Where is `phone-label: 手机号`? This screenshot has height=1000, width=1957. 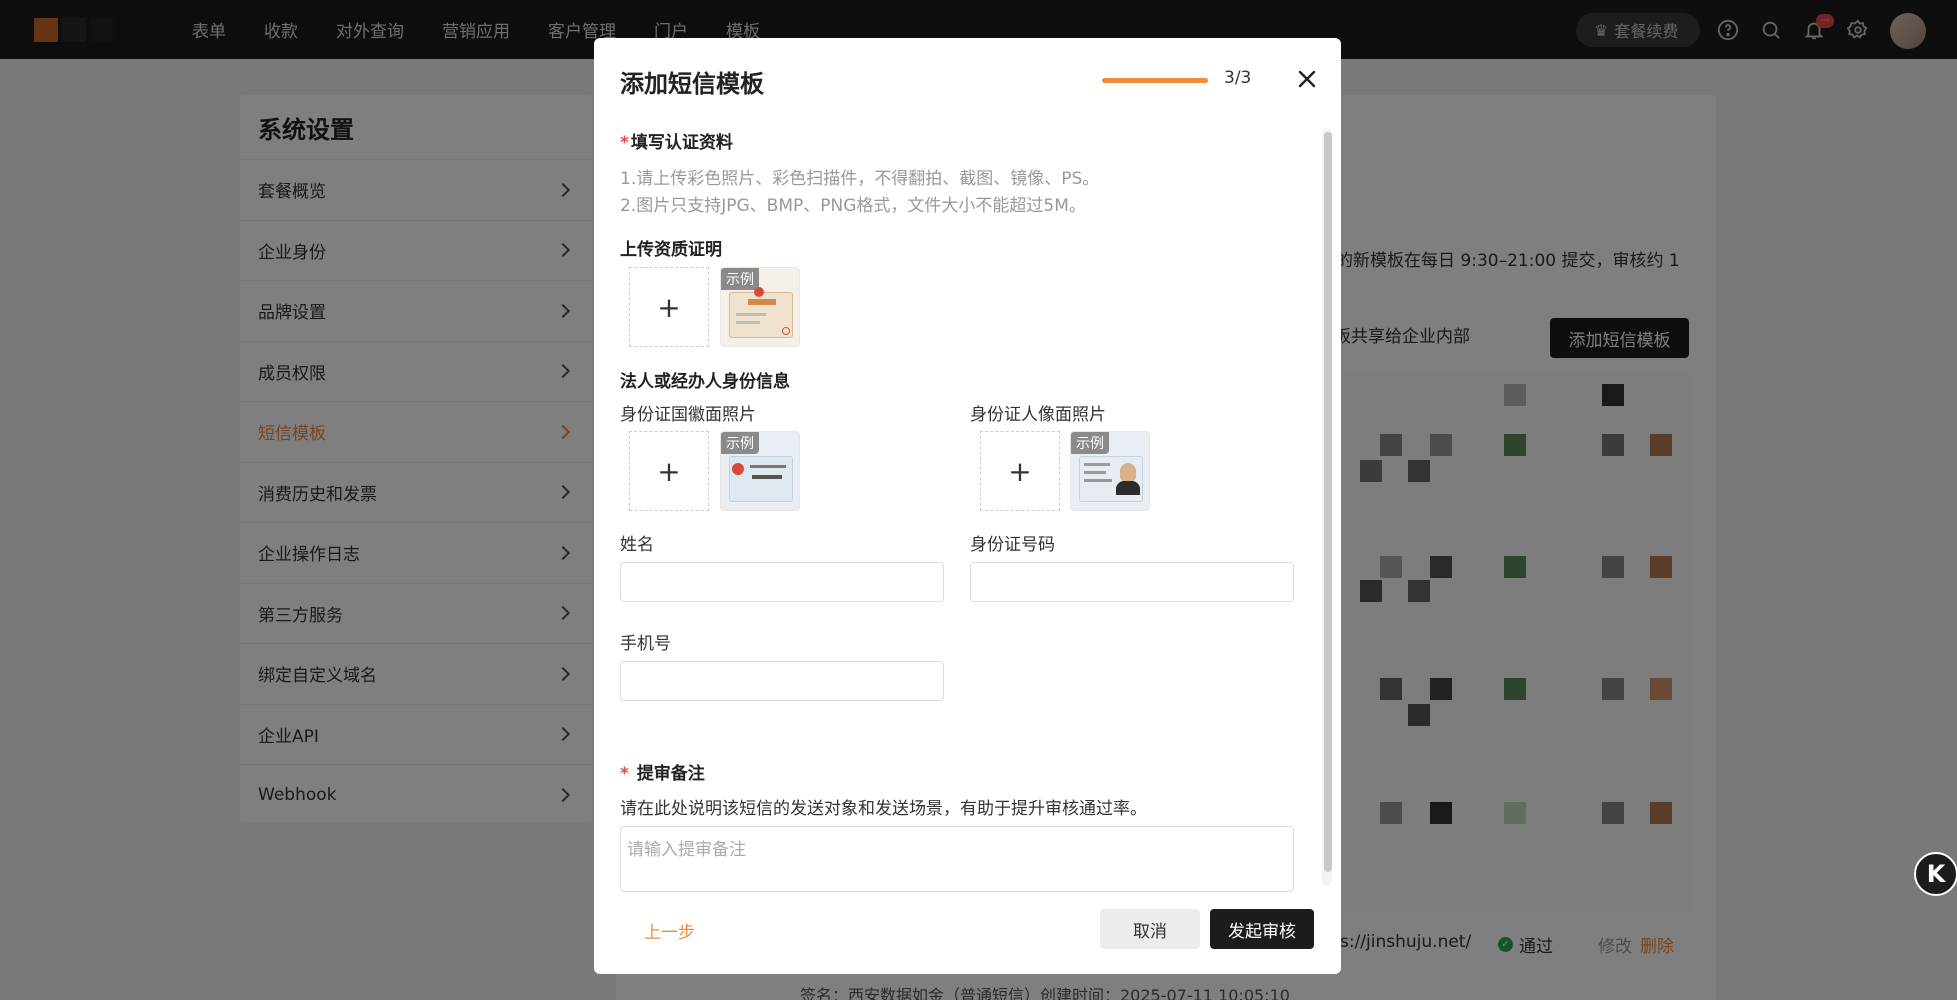
phone-label: 手机号 is located at coordinates (645, 644).